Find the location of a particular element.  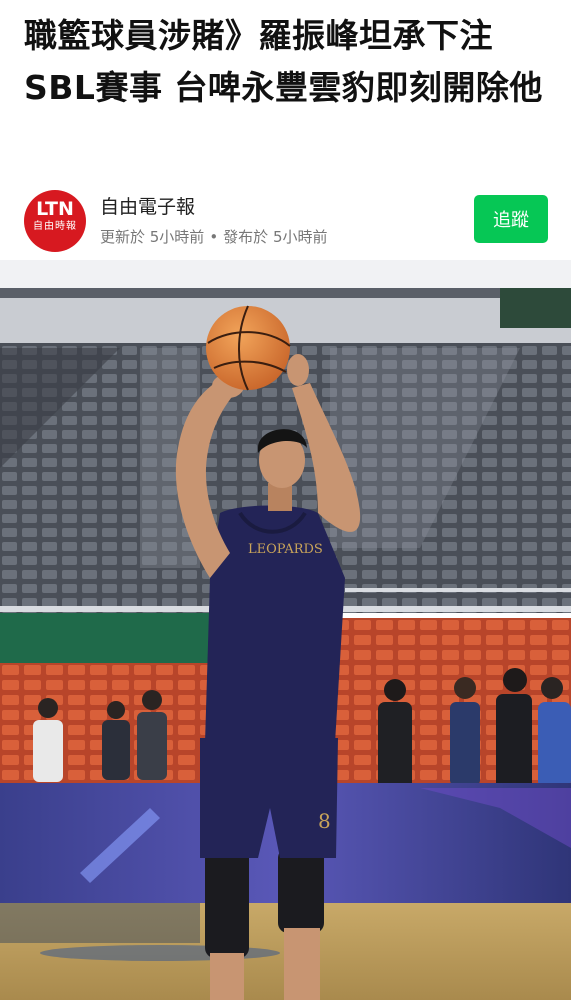

ltn-logo: LTN 自由時報 is located at coordinates (55, 221).